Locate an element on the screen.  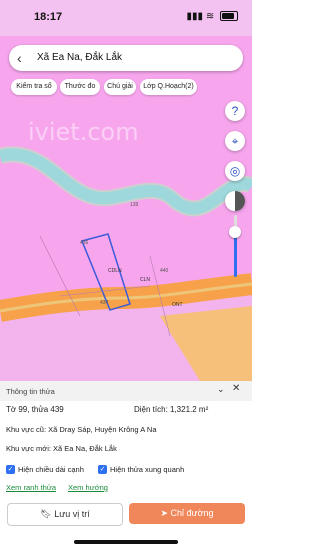
wifi-icon: ≋ is located at coordinates (210, 16).